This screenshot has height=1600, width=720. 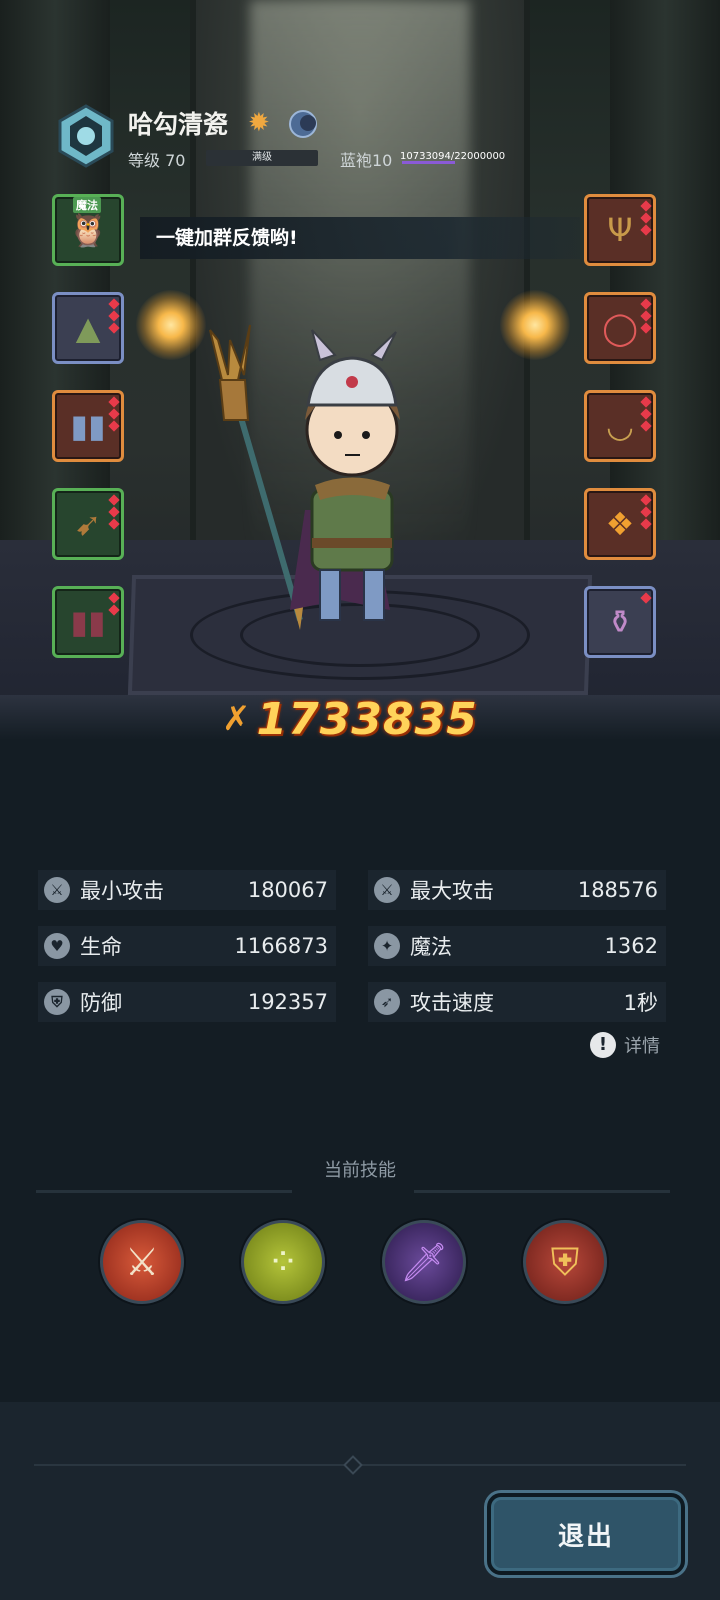 What do you see at coordinates (281, 946) in the screenshot?
I see `stat-value: 1166873` at bounding box center [281, 946].